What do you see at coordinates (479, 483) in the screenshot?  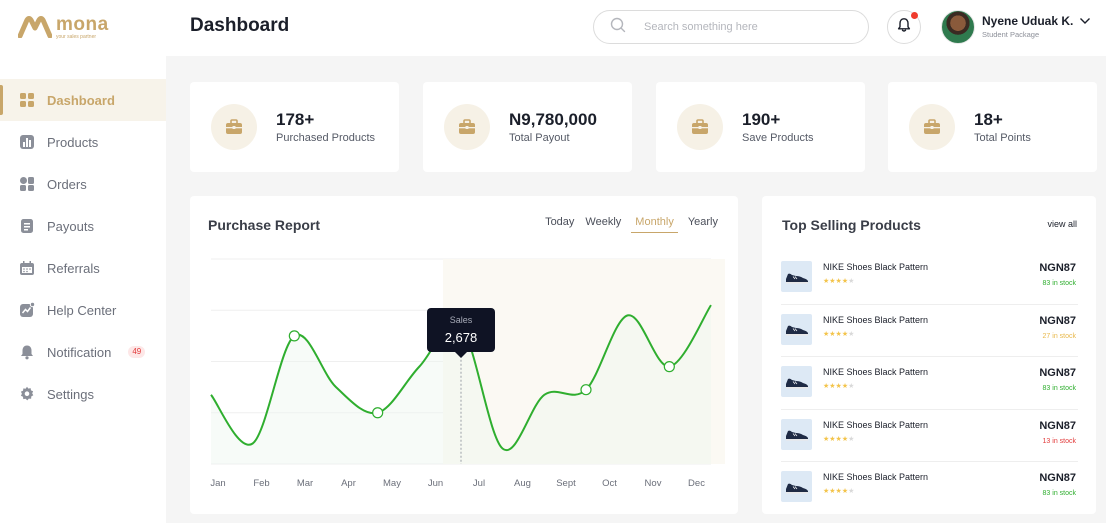 I see `x-tick-label: Jul` at bounding box center [479, 483].